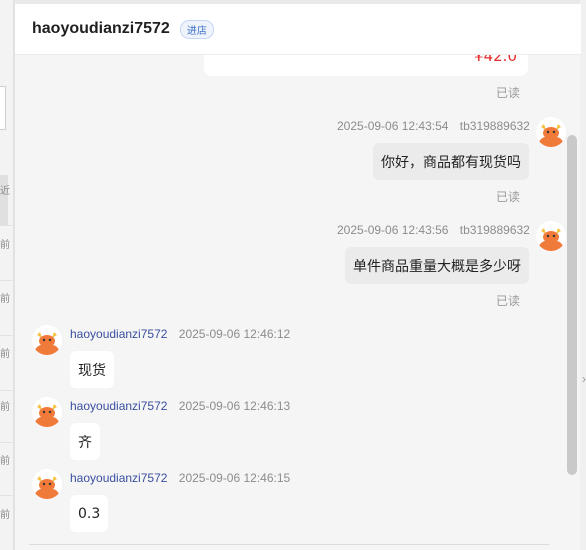  I want to click on message-meta: 2025-09-06 12:43:56 tb319889632, so click(433, 230).